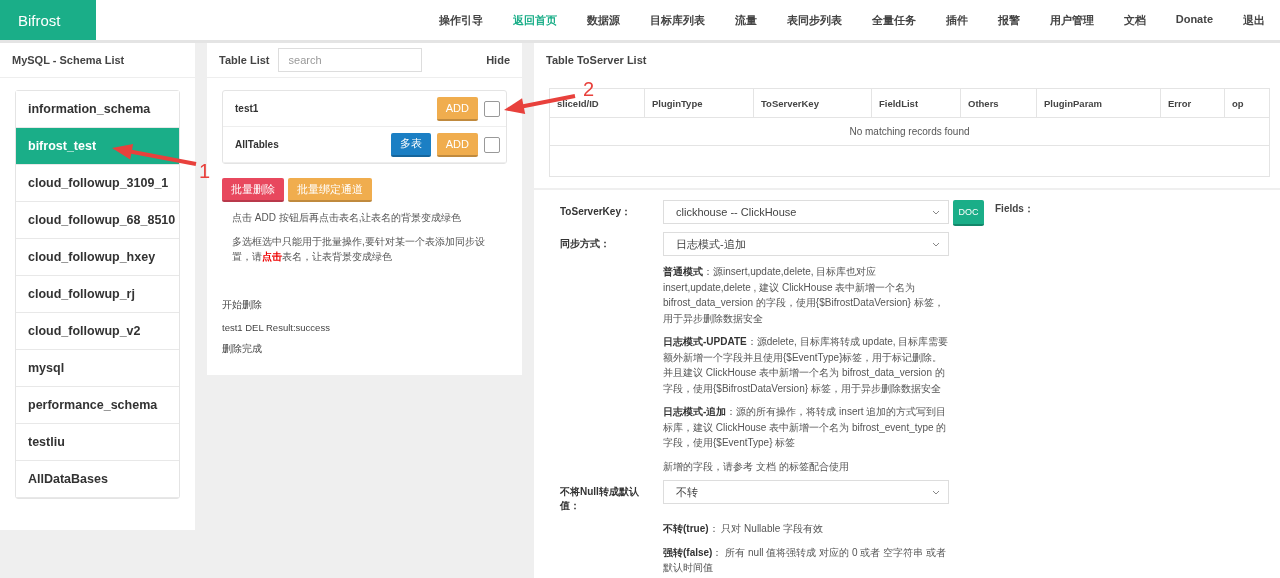 The width and height of the screenshot is (1280, 578). Describe the element at coordinates (699, 103) in the screenshot. I see `column-header: PluginType` at that location.